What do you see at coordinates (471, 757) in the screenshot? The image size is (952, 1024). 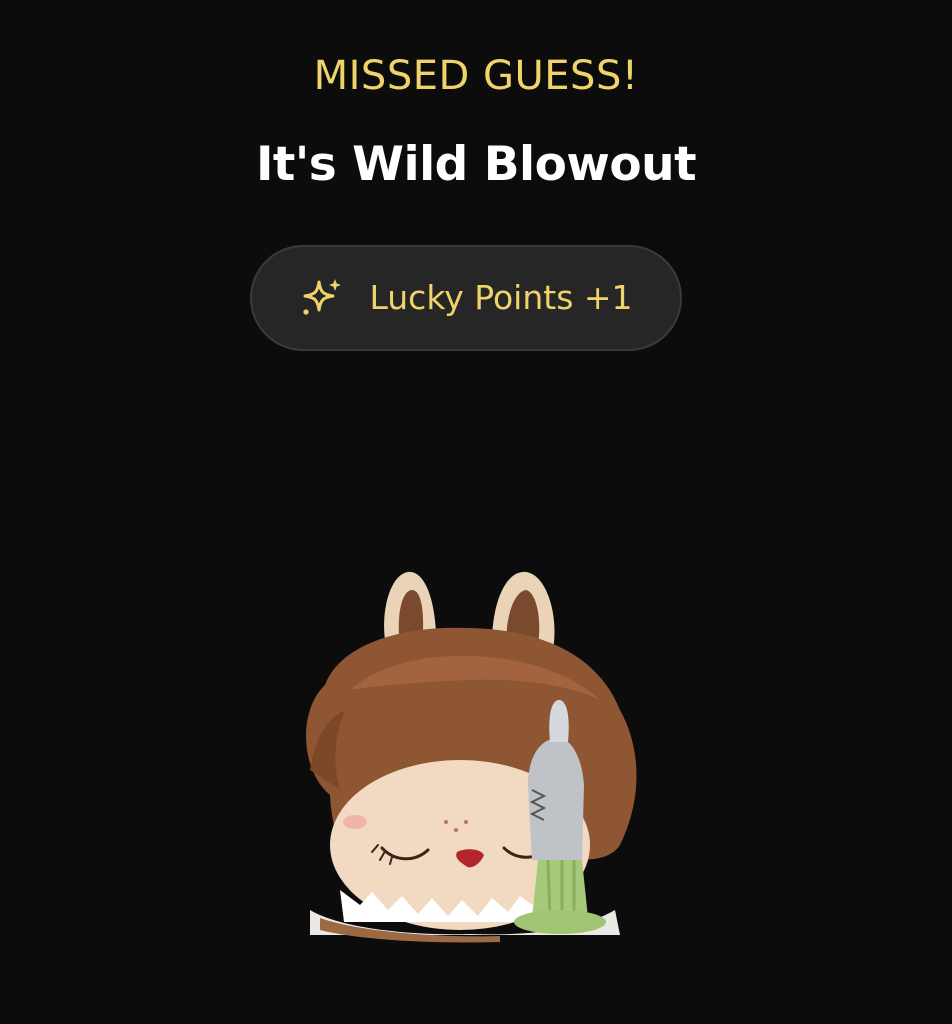 I see `figure-image` at bounding box center [471, 757].